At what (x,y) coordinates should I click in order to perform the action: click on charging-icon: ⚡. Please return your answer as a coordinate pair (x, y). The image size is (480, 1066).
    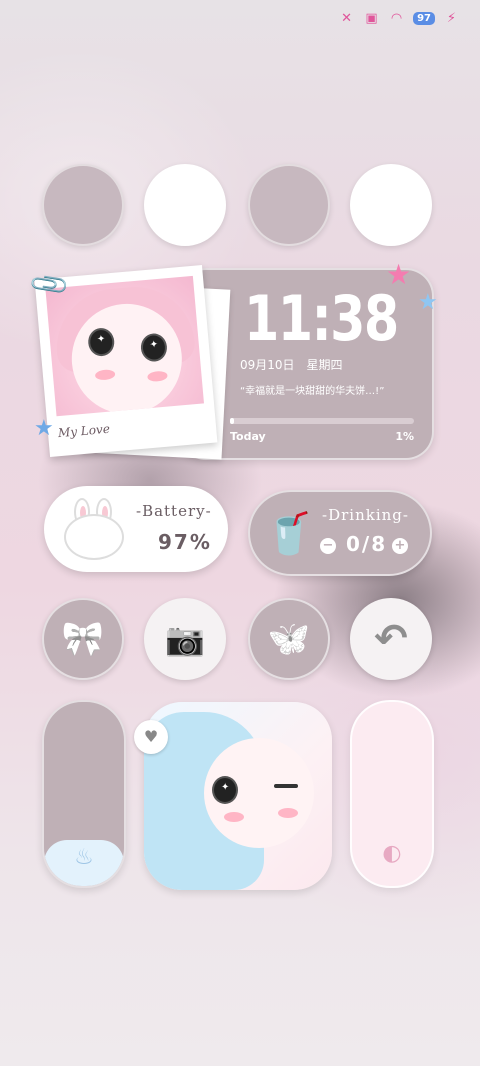
    Looking at the image, I should click on (451, 18).